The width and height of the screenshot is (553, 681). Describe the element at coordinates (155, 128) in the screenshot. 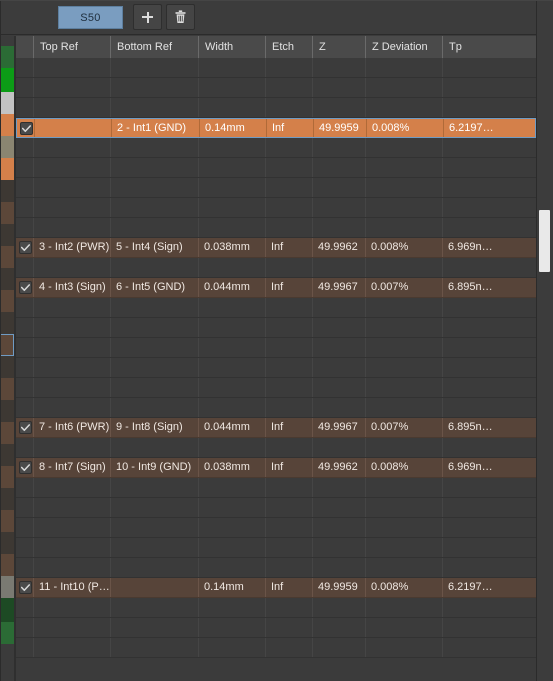

I see `cell-bottom_ref: 2 - Int1 (GND)` at that location.